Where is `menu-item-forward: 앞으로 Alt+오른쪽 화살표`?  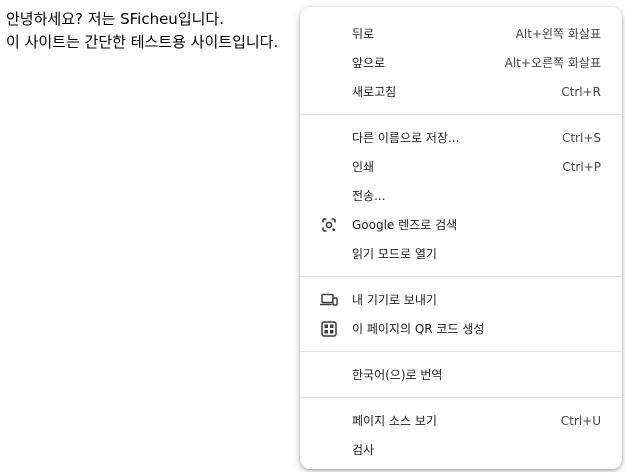 menu-item-forward: 앞으로 Alt+오른쪽 화살표 is located at coordinates (461, 62).